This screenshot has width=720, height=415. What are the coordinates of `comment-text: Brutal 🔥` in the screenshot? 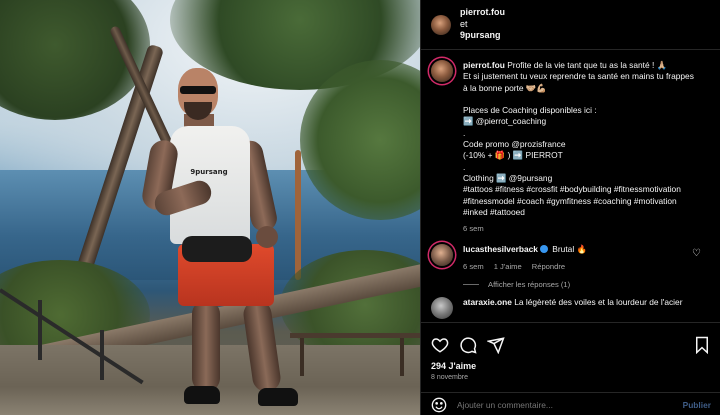 It's located at (569, 249).